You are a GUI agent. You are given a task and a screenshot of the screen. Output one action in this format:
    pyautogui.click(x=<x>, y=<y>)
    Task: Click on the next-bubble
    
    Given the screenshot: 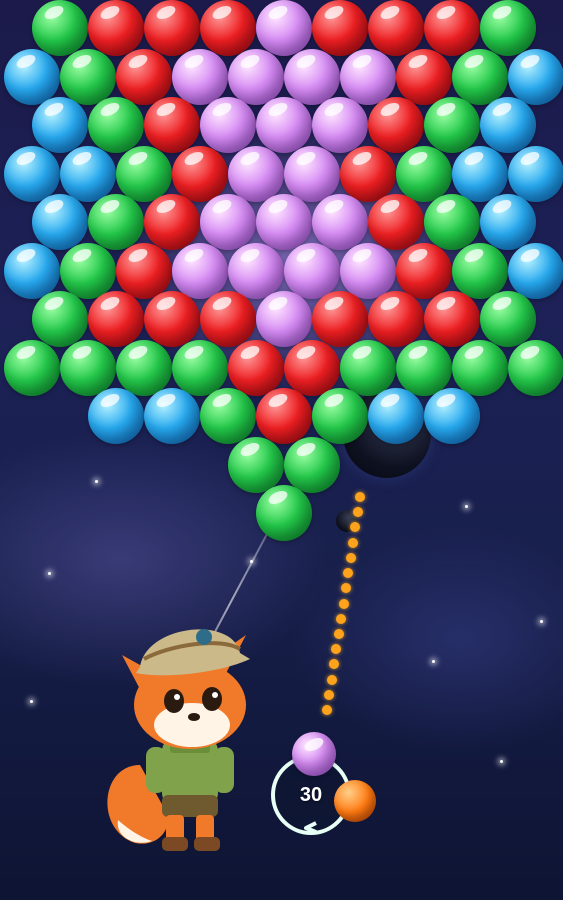 What is the action you would take?
    pyautogui.click(x=355, y=801)
    